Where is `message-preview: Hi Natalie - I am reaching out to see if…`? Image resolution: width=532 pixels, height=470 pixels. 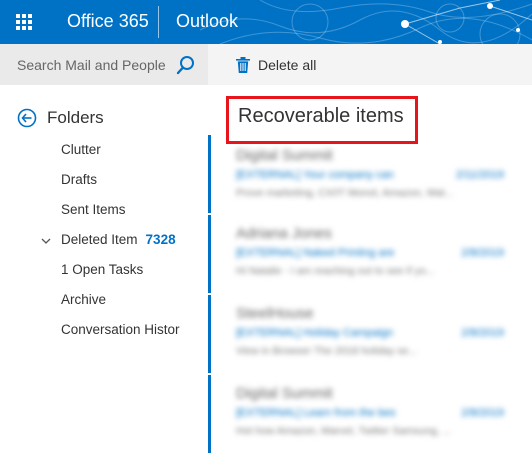
message-preview: Hi Natalie - I am reaching out to see if… is located at coordinates (335, 271).